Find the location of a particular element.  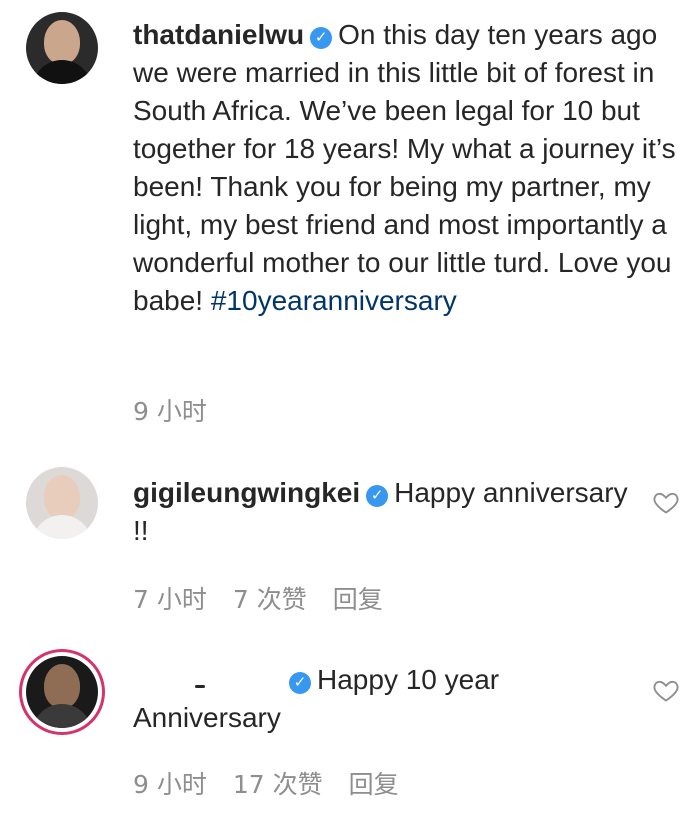

comment-meta: 9 小时 is located at coordinates (183, 410).